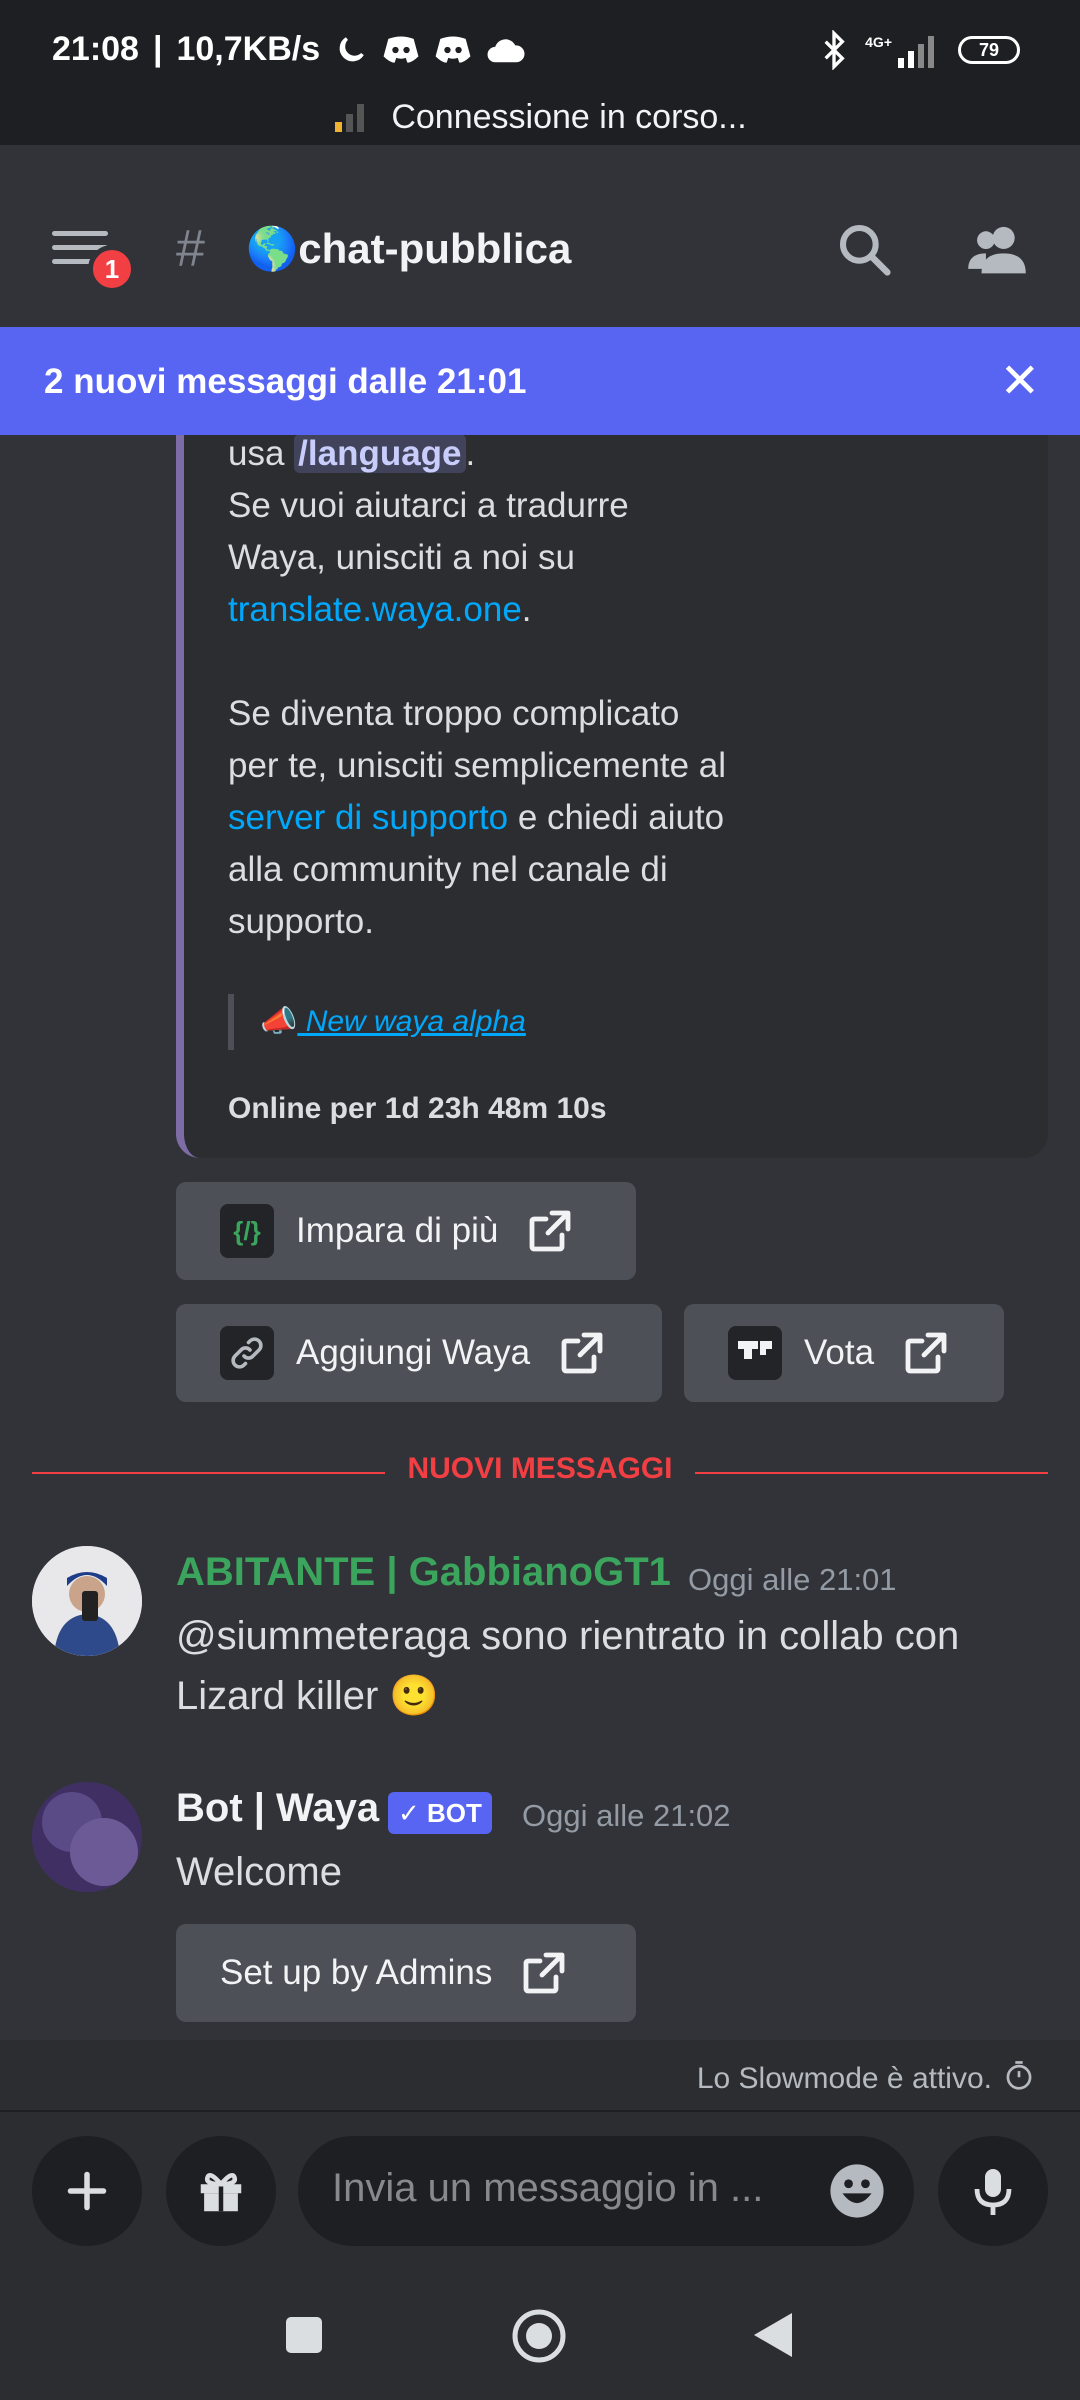 The height and width of the screenshot is (2400, 1080). I want to click on setup-by-admins-button: Set up by Admins, so click(406, 1973).